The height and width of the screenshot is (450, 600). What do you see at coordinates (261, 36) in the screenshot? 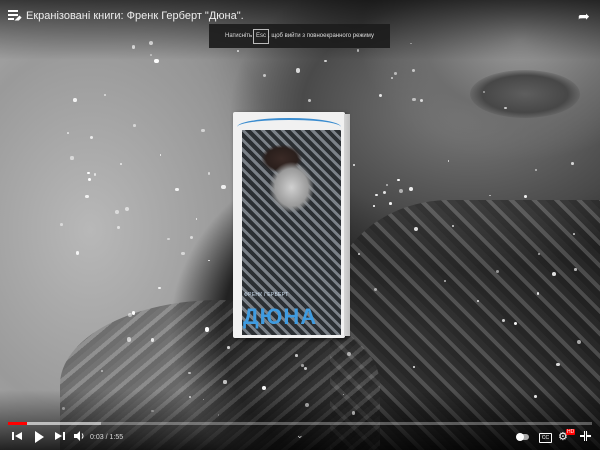
I see `hint-key: Esc` at bounding box center [261, 36].